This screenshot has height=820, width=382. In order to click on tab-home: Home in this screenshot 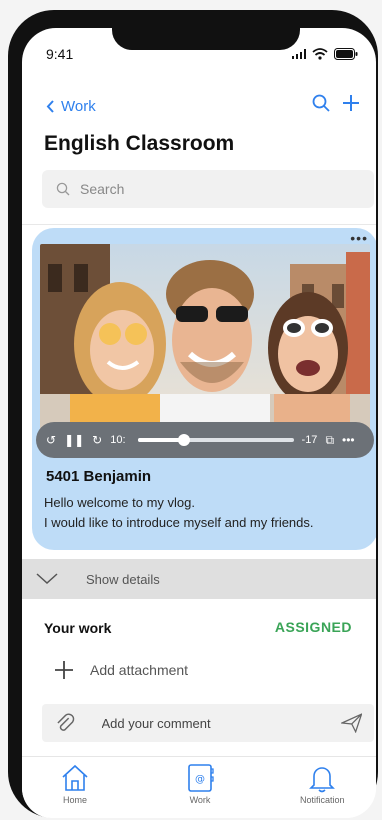, I will do `click(75, 784)`.